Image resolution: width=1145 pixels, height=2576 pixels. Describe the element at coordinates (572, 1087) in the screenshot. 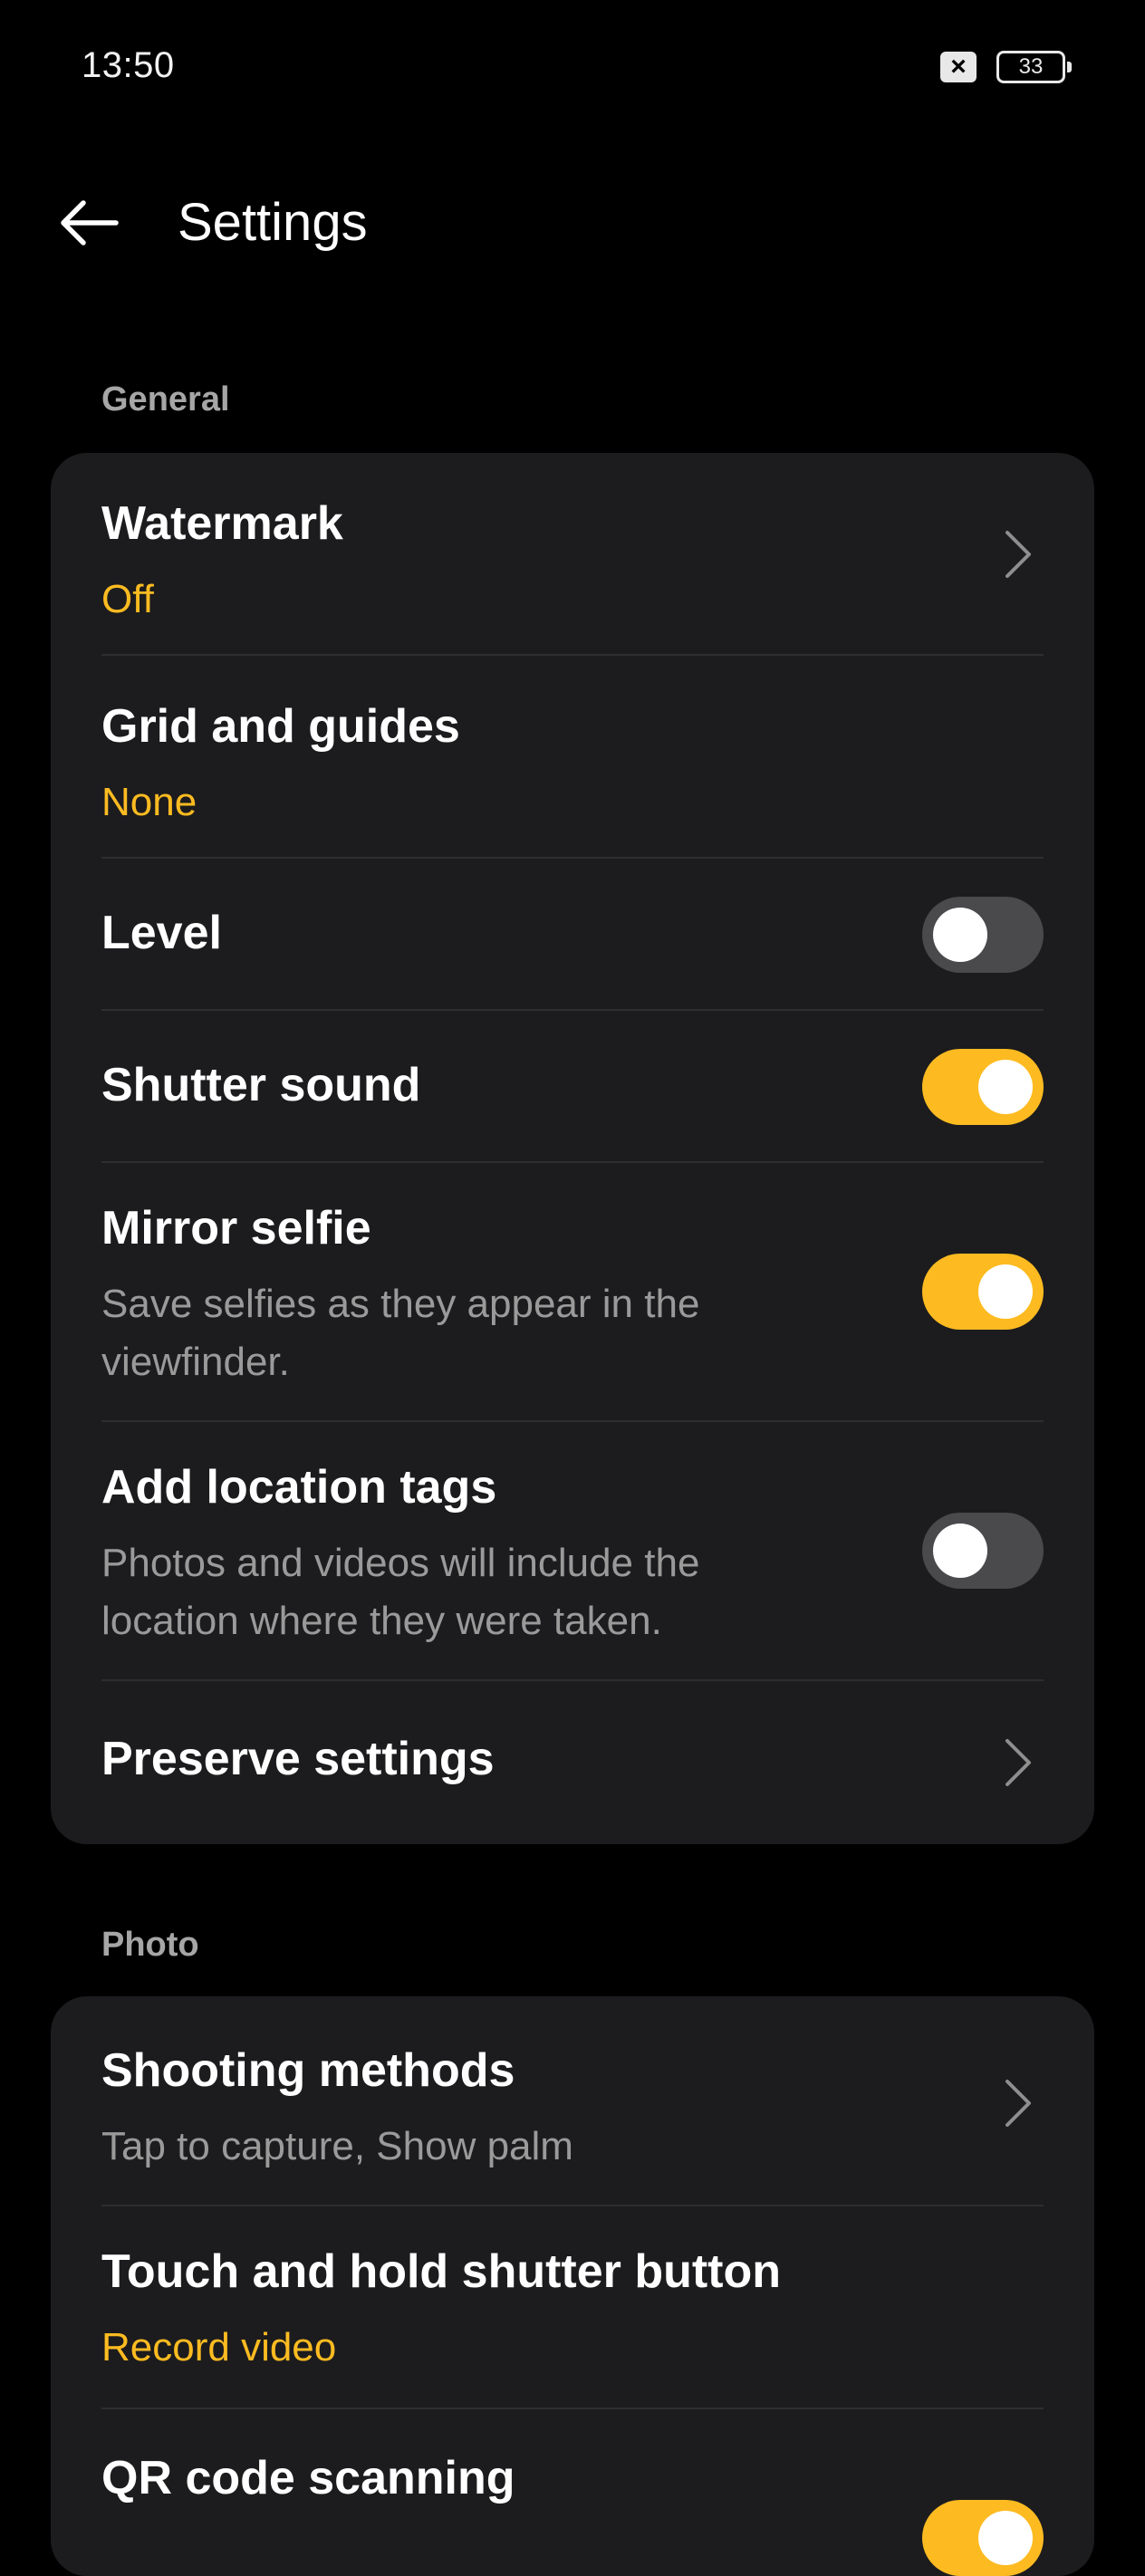

I see `shutter-sound-row: Shutter sound` at that location.